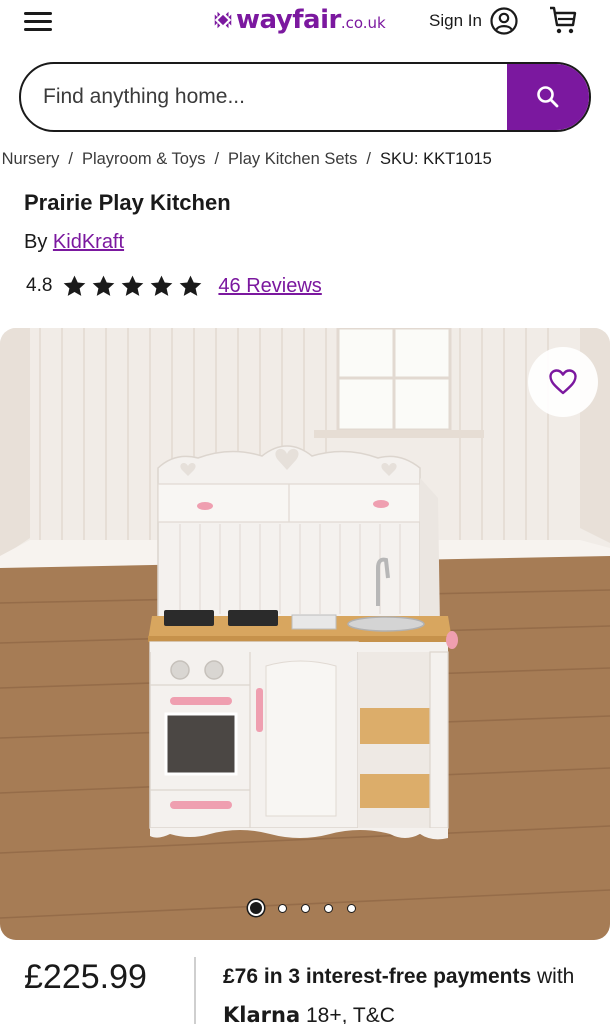 Image resolution: width=610 pixels, height=1024 pixels. I want to click on hamburger-icon, so click(38, 21).